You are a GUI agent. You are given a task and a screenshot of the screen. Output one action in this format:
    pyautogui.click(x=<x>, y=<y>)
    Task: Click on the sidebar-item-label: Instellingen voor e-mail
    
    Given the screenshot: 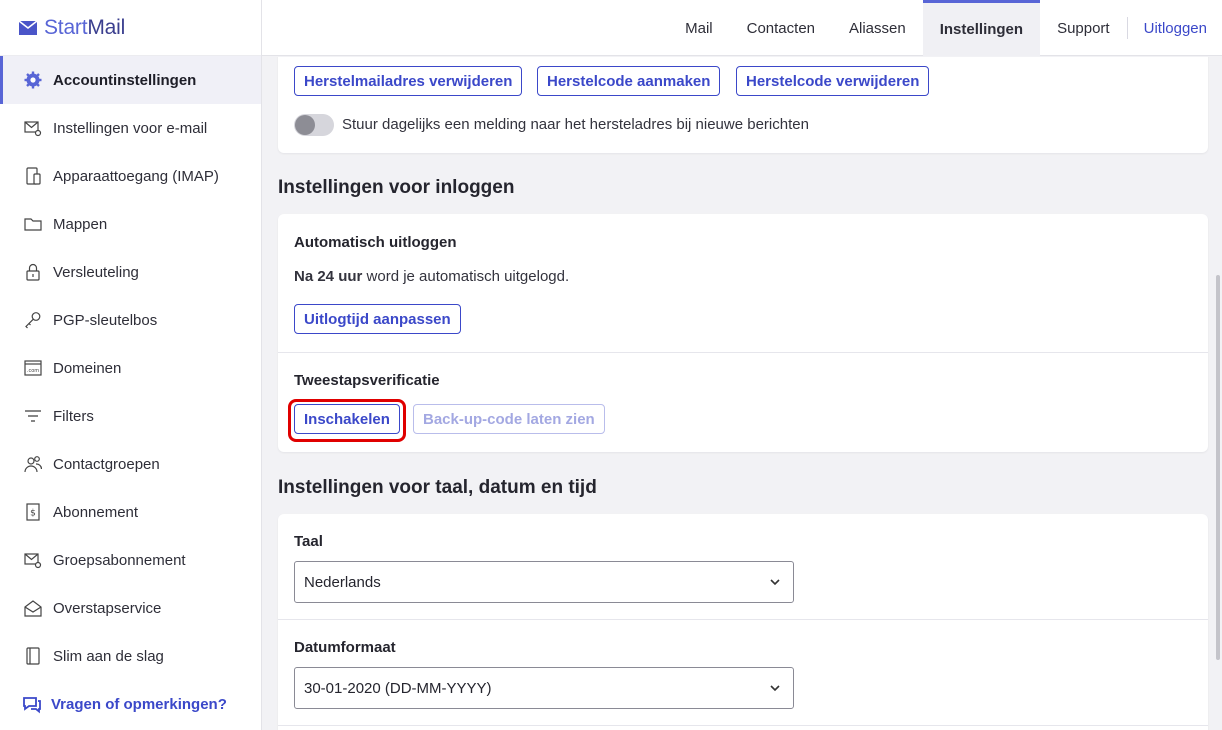 What is the action you would take?
    pyautogui.click(x=130, y=128)
    